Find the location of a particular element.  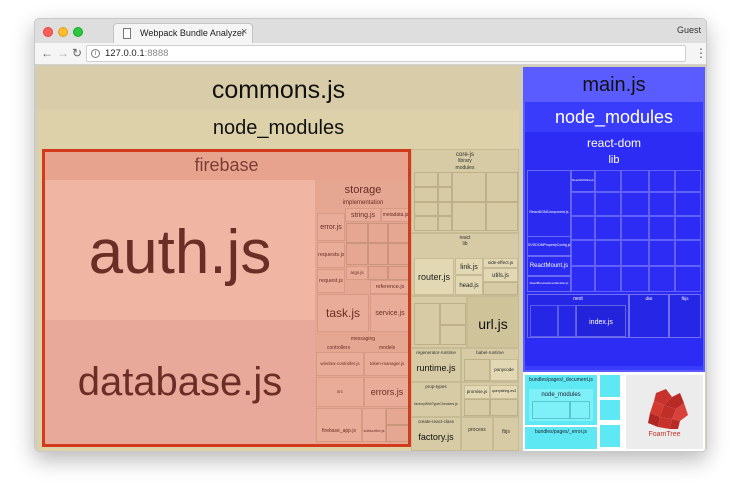

treemap-group-regenerator-runtime: regenerator-runtime runtime.js is located at coordinates (436, 365).